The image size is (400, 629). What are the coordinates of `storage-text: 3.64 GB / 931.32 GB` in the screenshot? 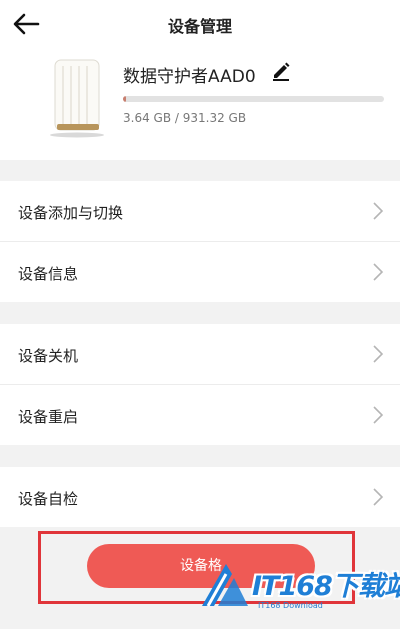 It's located at (185, 118).